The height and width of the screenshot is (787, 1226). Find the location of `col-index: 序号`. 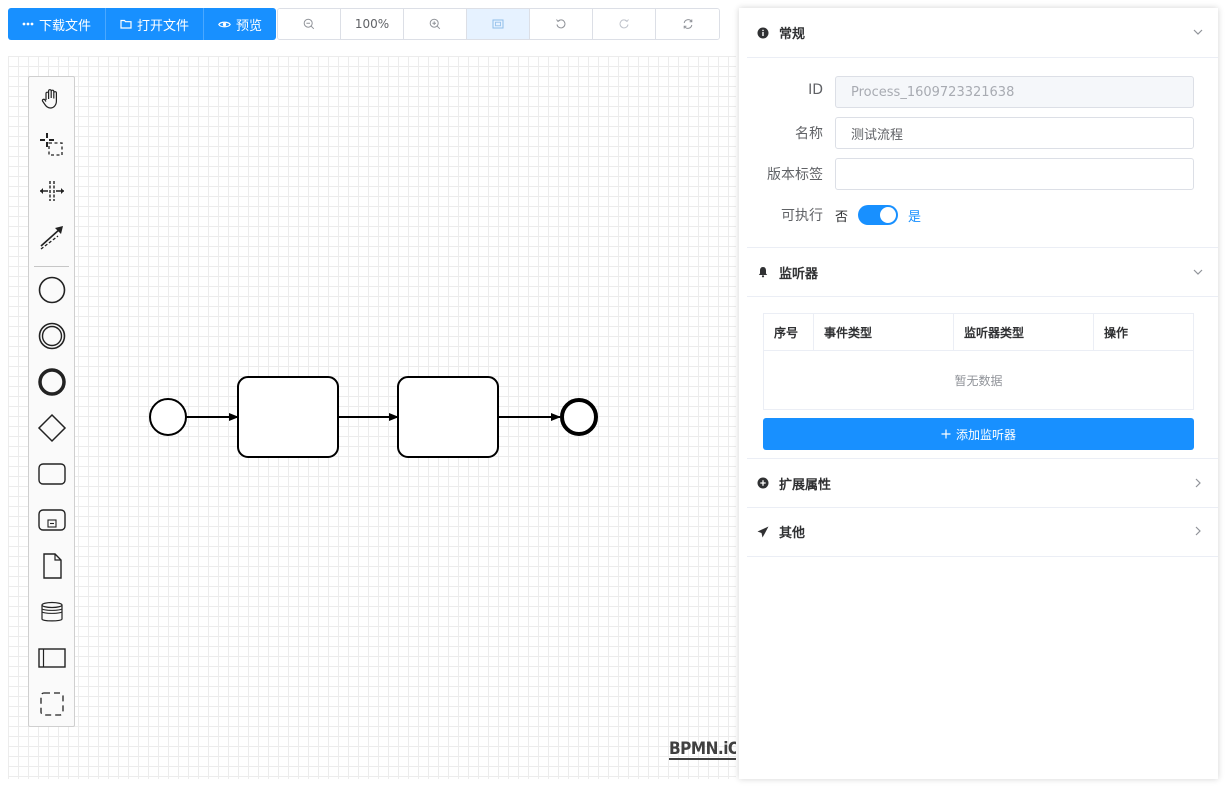

col-index: 序号 is located at coordinates (789, 332).